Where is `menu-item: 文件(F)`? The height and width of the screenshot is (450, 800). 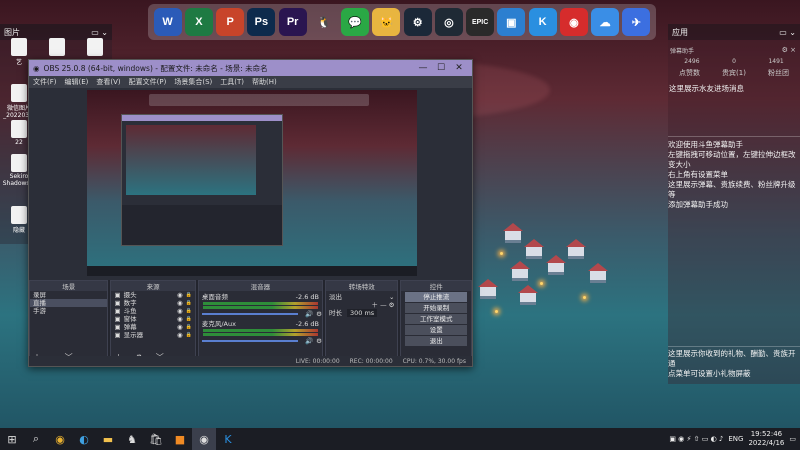 menu-item: 文件(F) is located at coordinates (45, 82).